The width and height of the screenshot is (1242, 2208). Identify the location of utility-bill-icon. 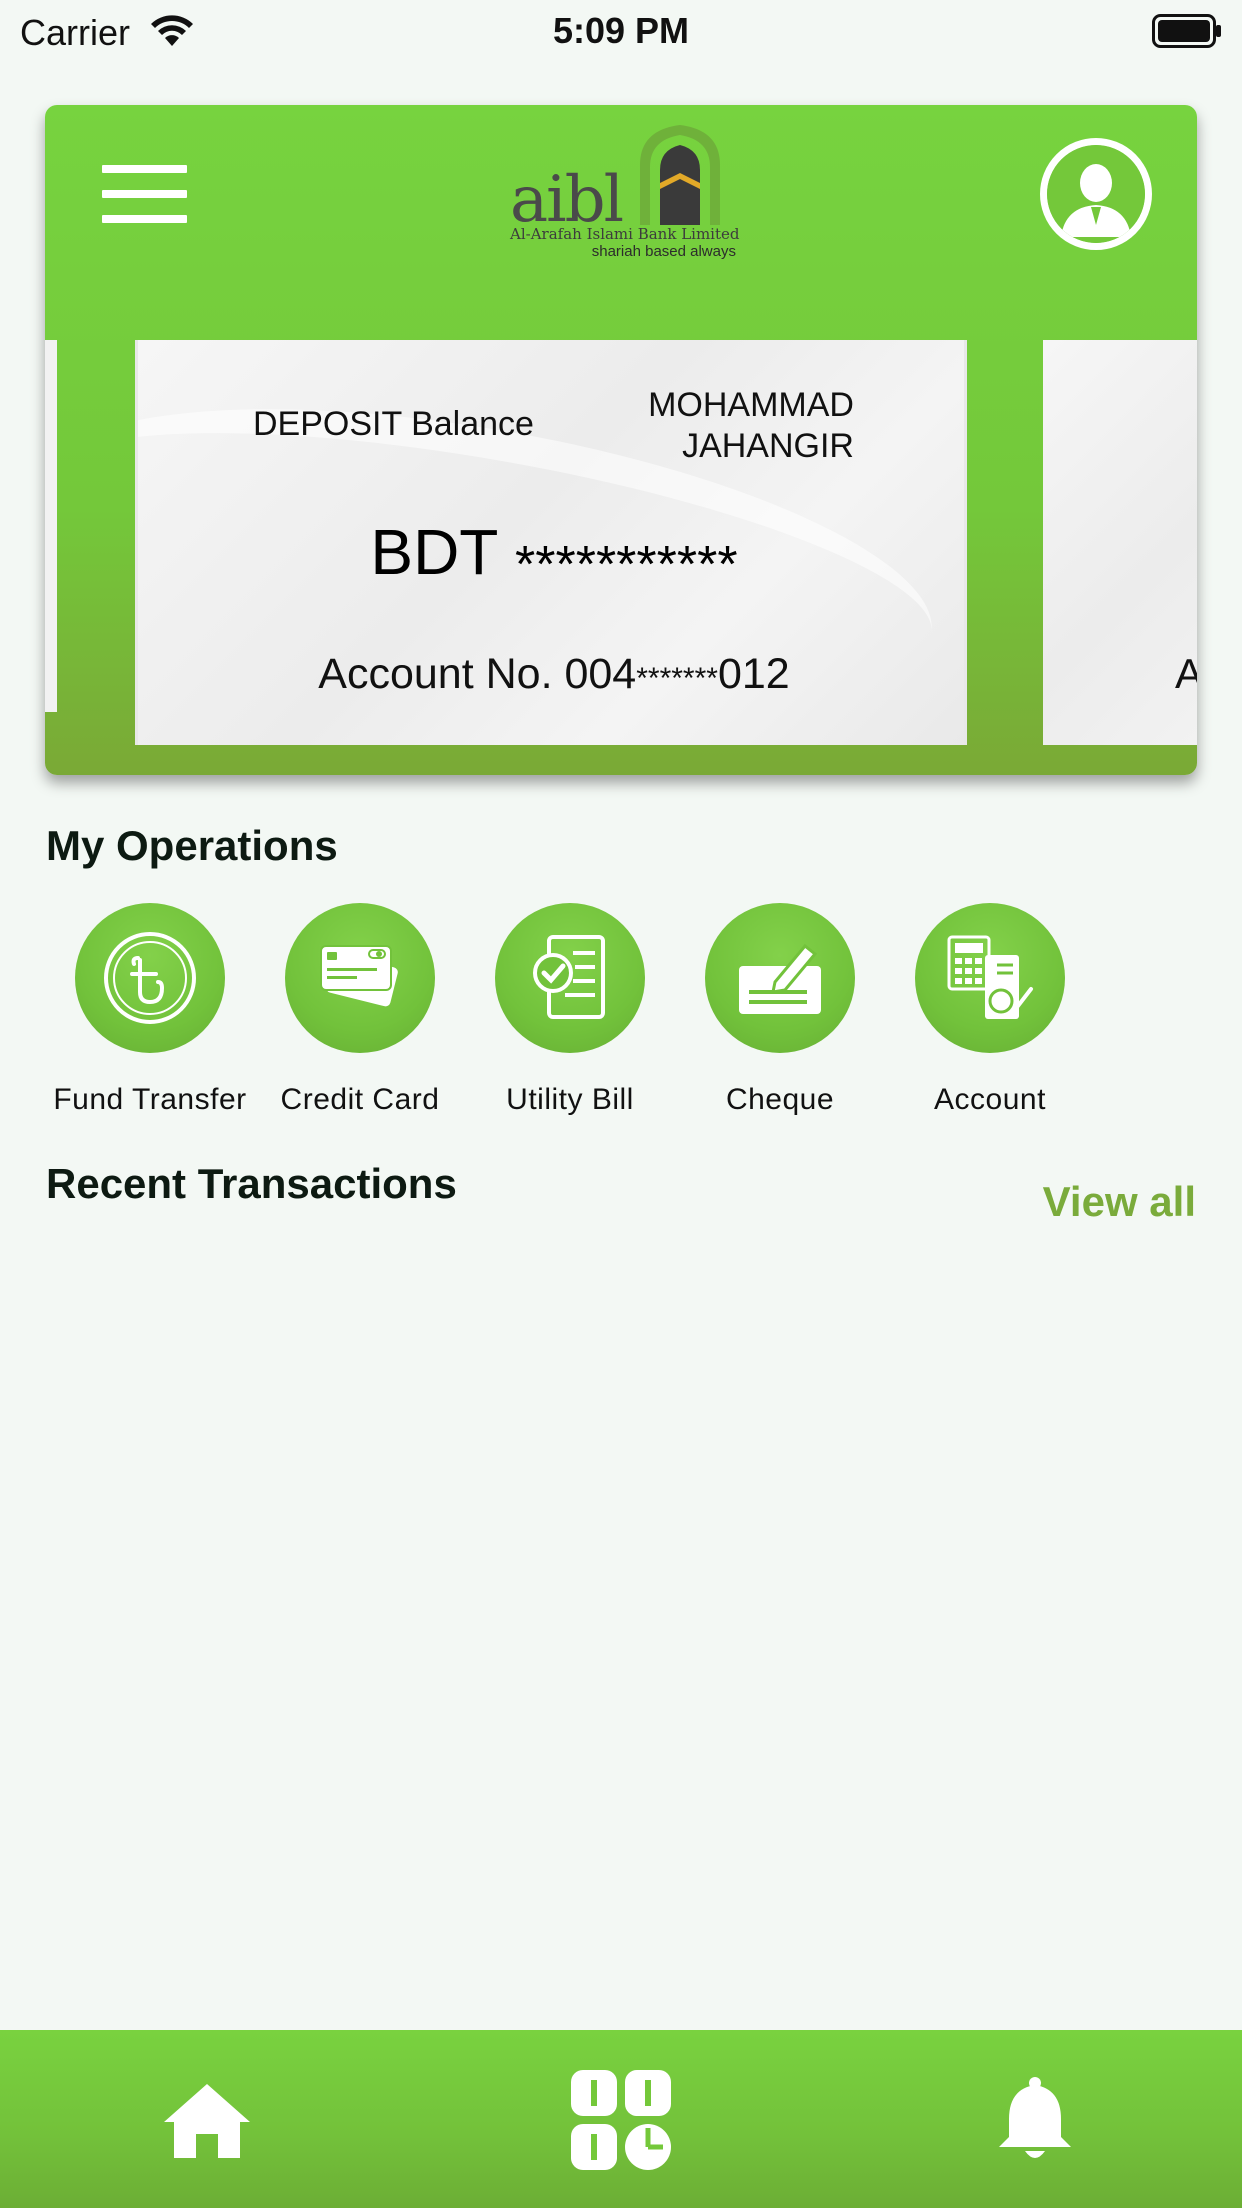
(569, 977).